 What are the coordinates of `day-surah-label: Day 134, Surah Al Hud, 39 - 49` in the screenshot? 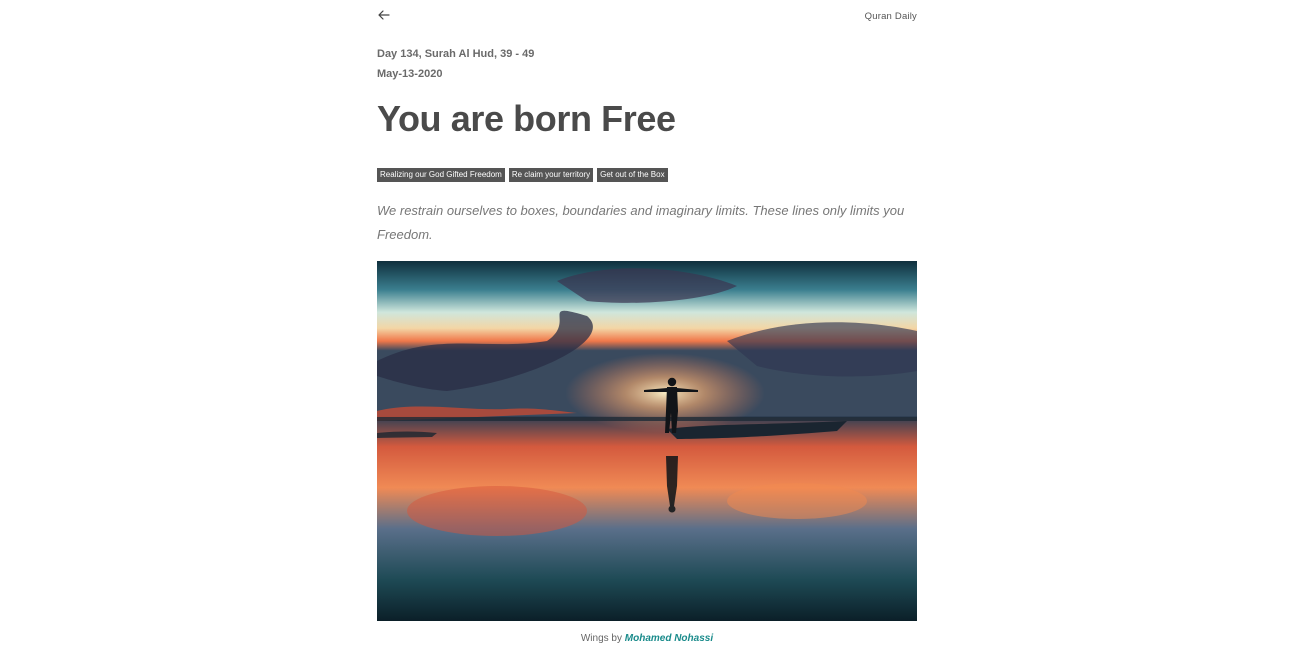 It's located at (456, 54).